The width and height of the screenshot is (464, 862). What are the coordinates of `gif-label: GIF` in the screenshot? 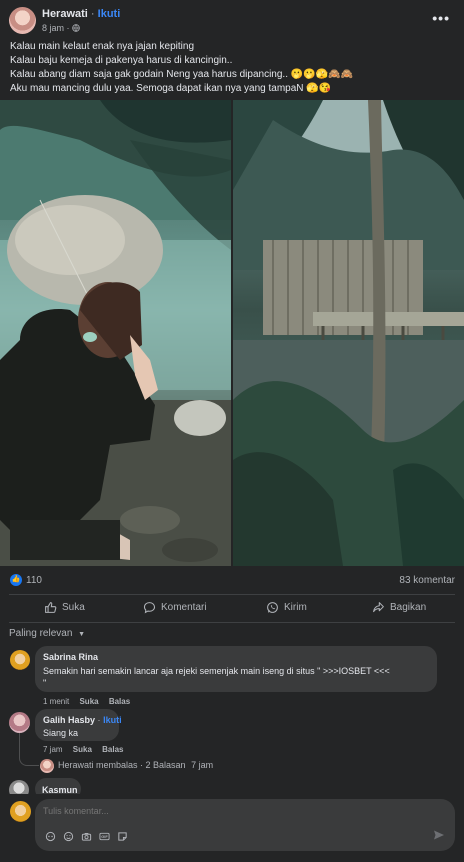 It's located at (104, 837).